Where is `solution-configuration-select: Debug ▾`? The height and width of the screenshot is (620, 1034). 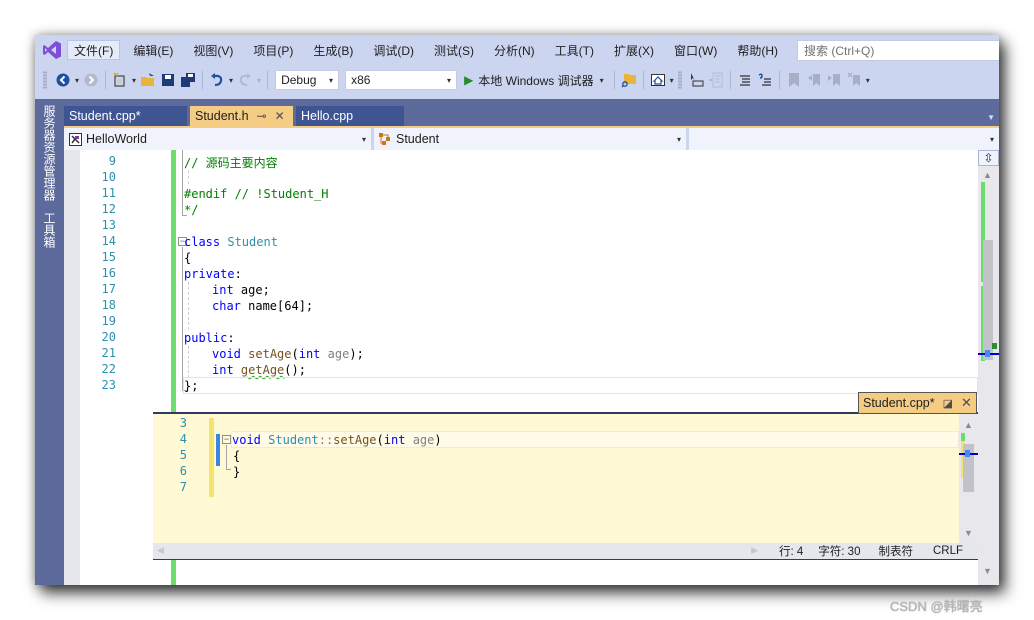
solution-configuration-select: Debug ▾ is located at coordinates (307, 80).